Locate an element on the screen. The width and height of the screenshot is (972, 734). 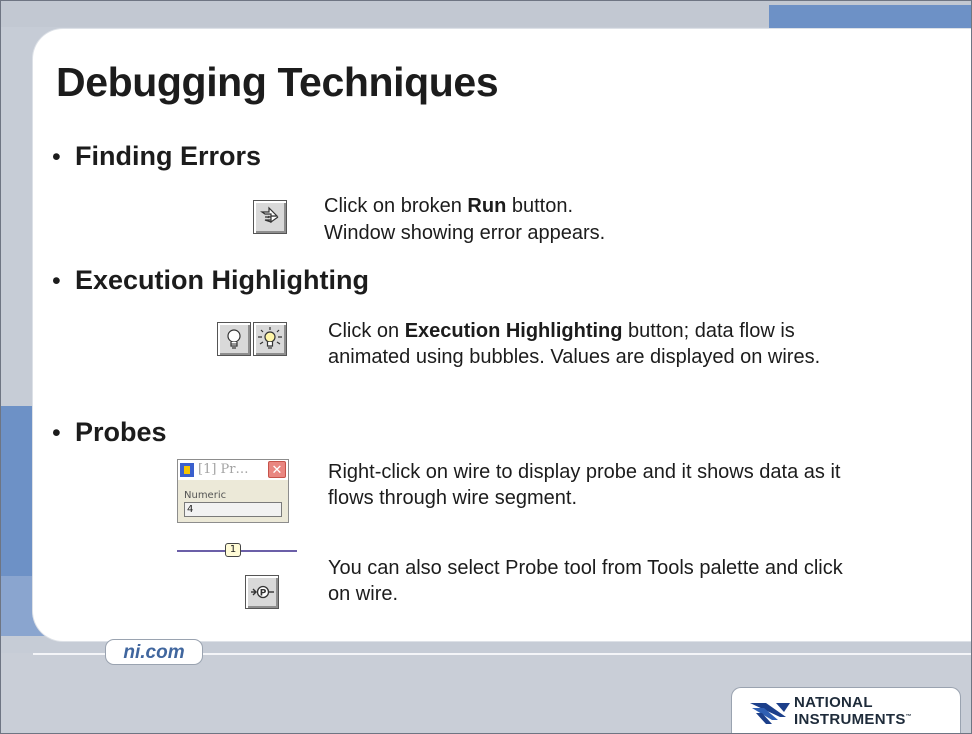
probe-window-titlebar: [1] Pr… ✕ is located at coordinates (233, 470).